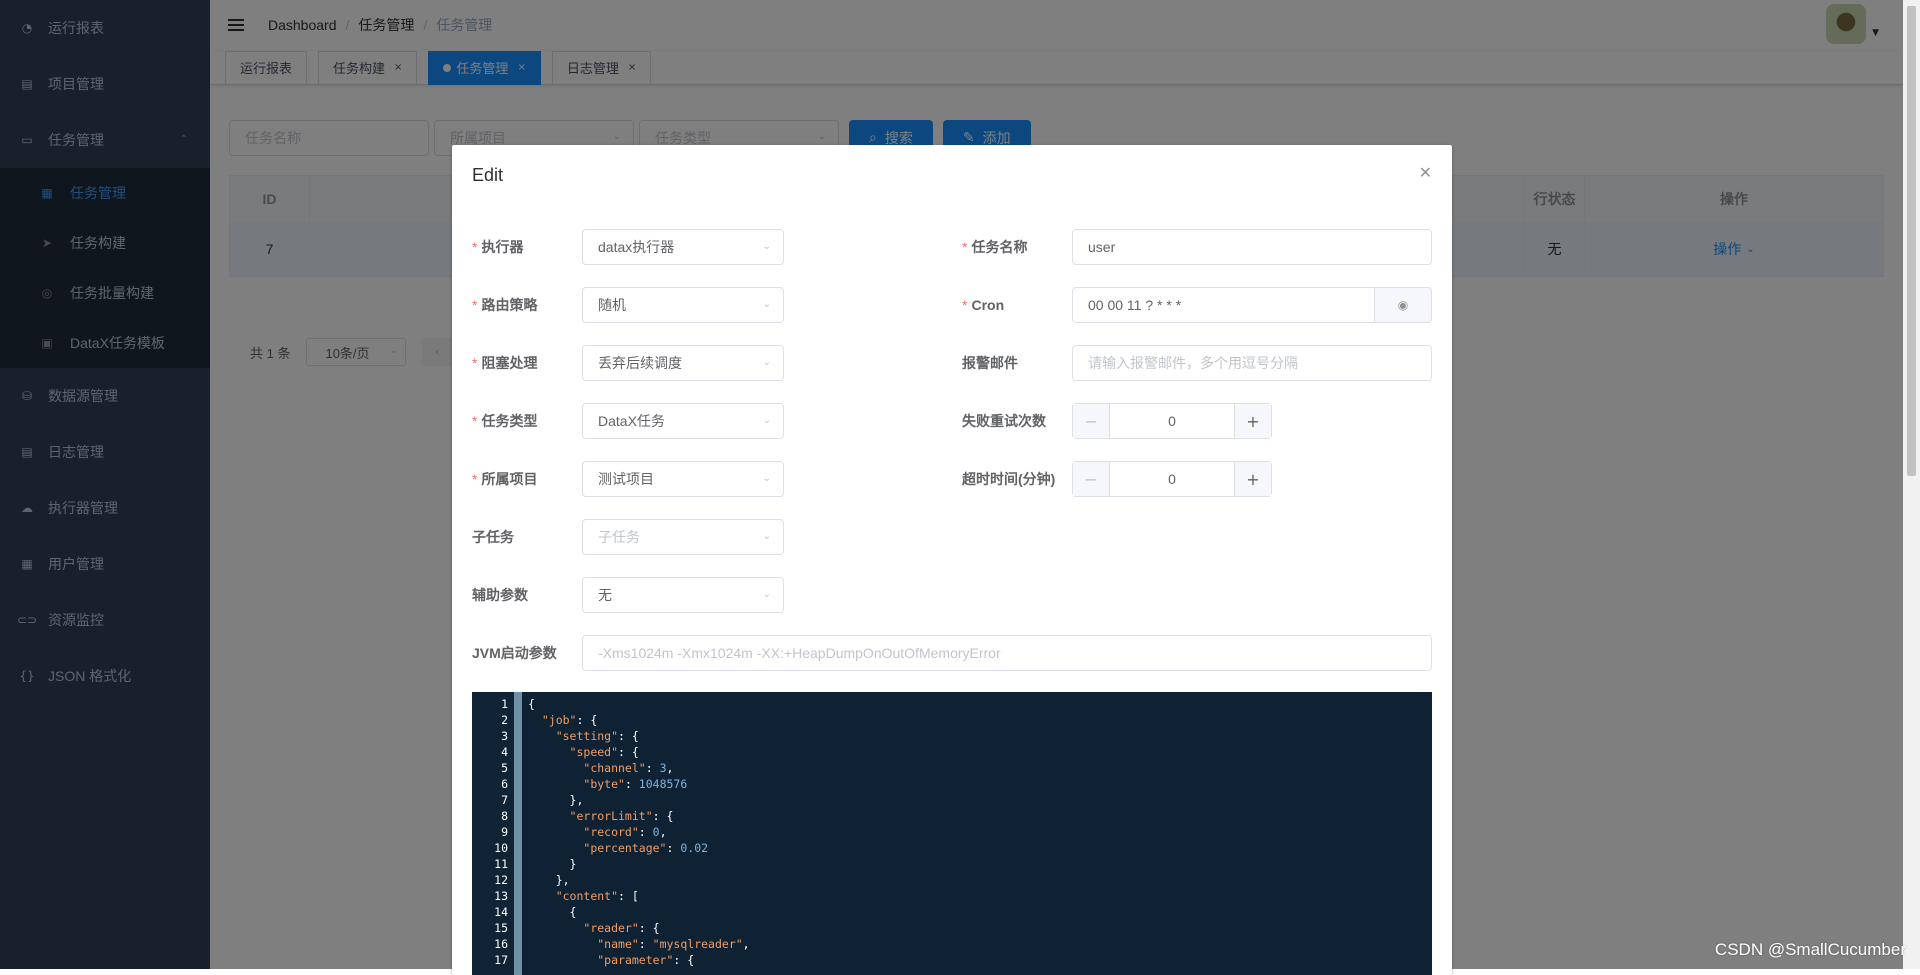 The width and height of the screenshot is (1920, 975). I want to click on child-task-select: 子任务 ⌄, so click(683, 537).